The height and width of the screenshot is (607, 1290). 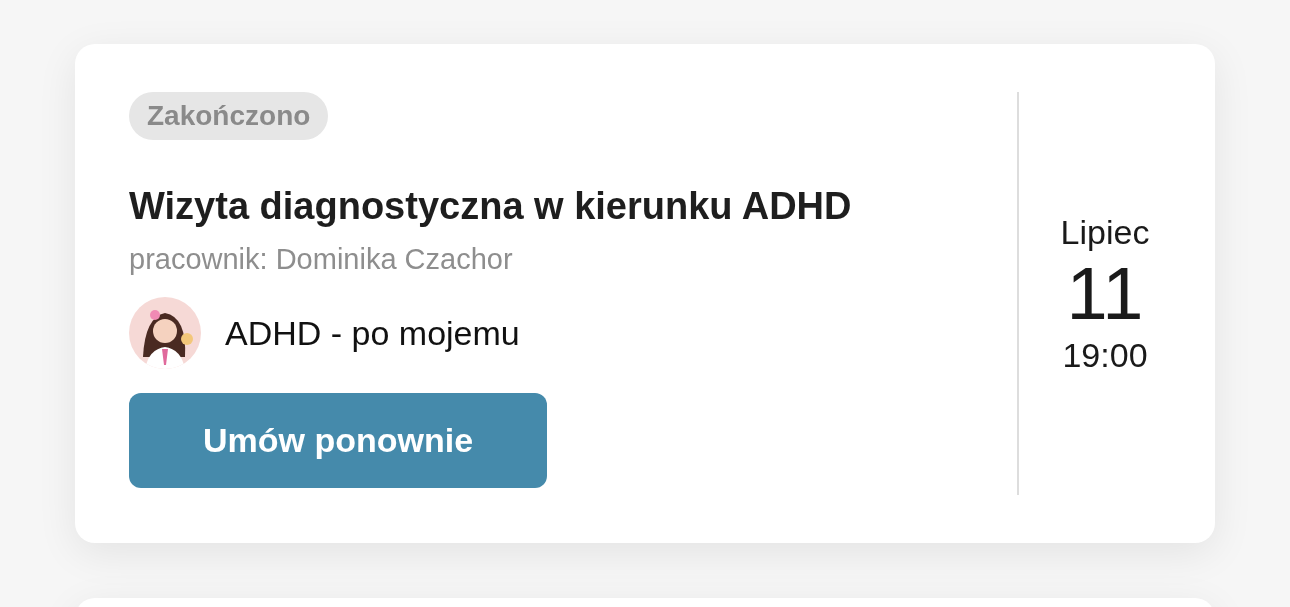 I want to click on month-label: Lipiec, so click(x=1105, y=232).